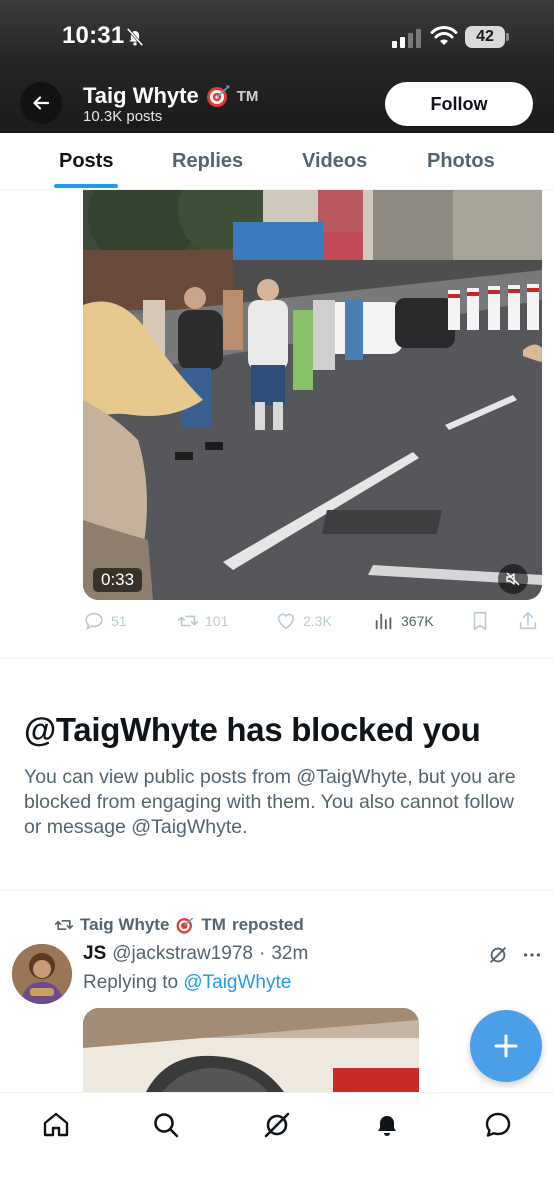  What do you see at coordinates (252, 729) in the screenshot?
I see `blocked-title: @TaigWhyte has blocked you` at bounding box center [252, 729].